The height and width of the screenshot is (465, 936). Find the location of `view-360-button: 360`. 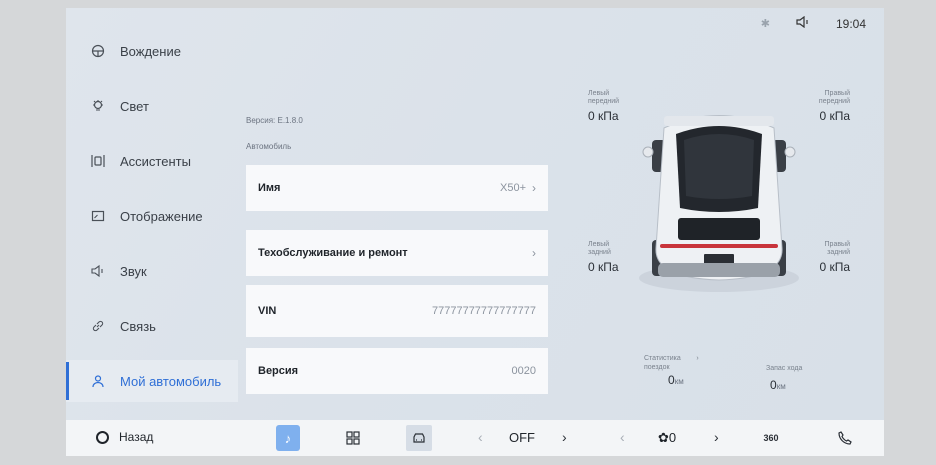

view-360-button: 360 is located at coordinates (771, 438).